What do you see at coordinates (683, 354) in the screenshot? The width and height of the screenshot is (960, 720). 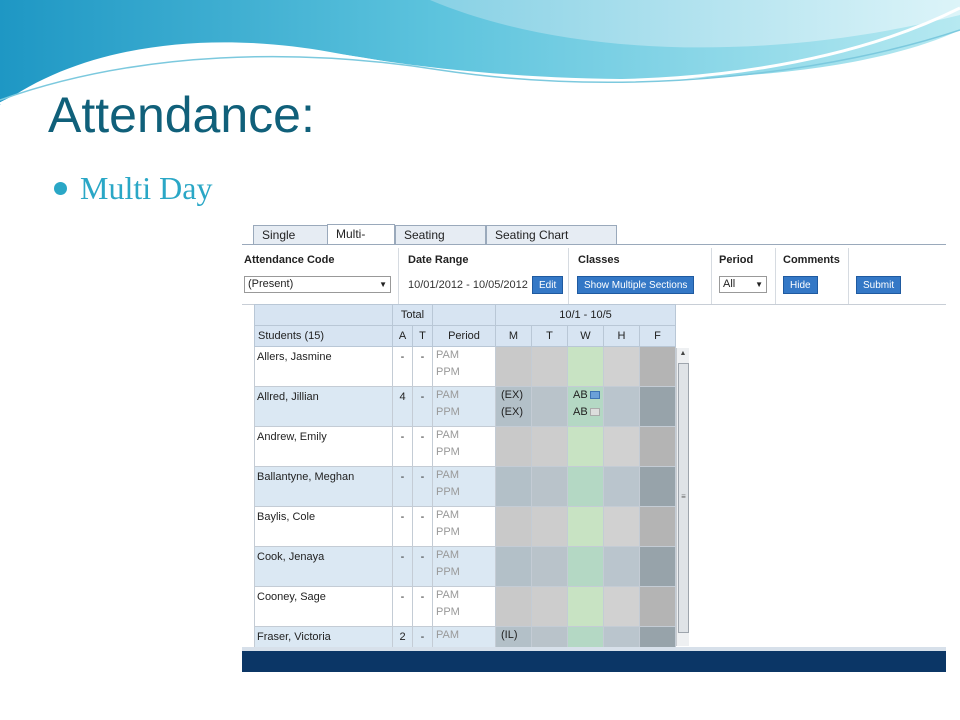 I see `scroll-up-icon: ▲` at bounding box center [683, 354].